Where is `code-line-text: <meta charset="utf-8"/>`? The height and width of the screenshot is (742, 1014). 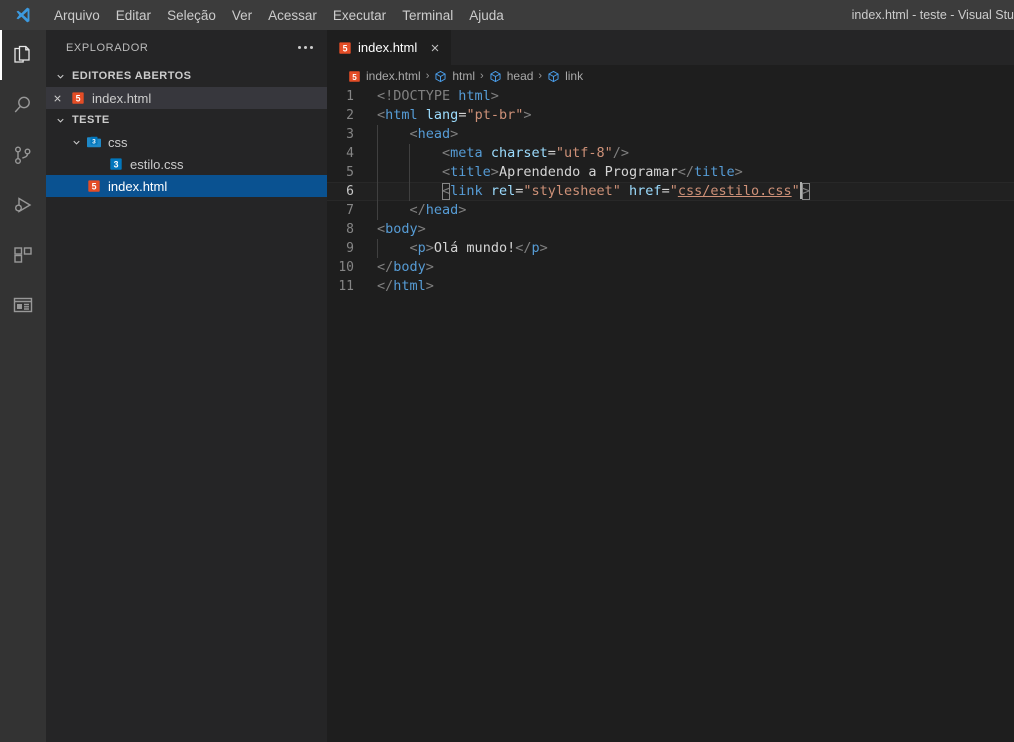
code-line-text: <meta charset="utf-8"/> is located at coordinates (695, 153).